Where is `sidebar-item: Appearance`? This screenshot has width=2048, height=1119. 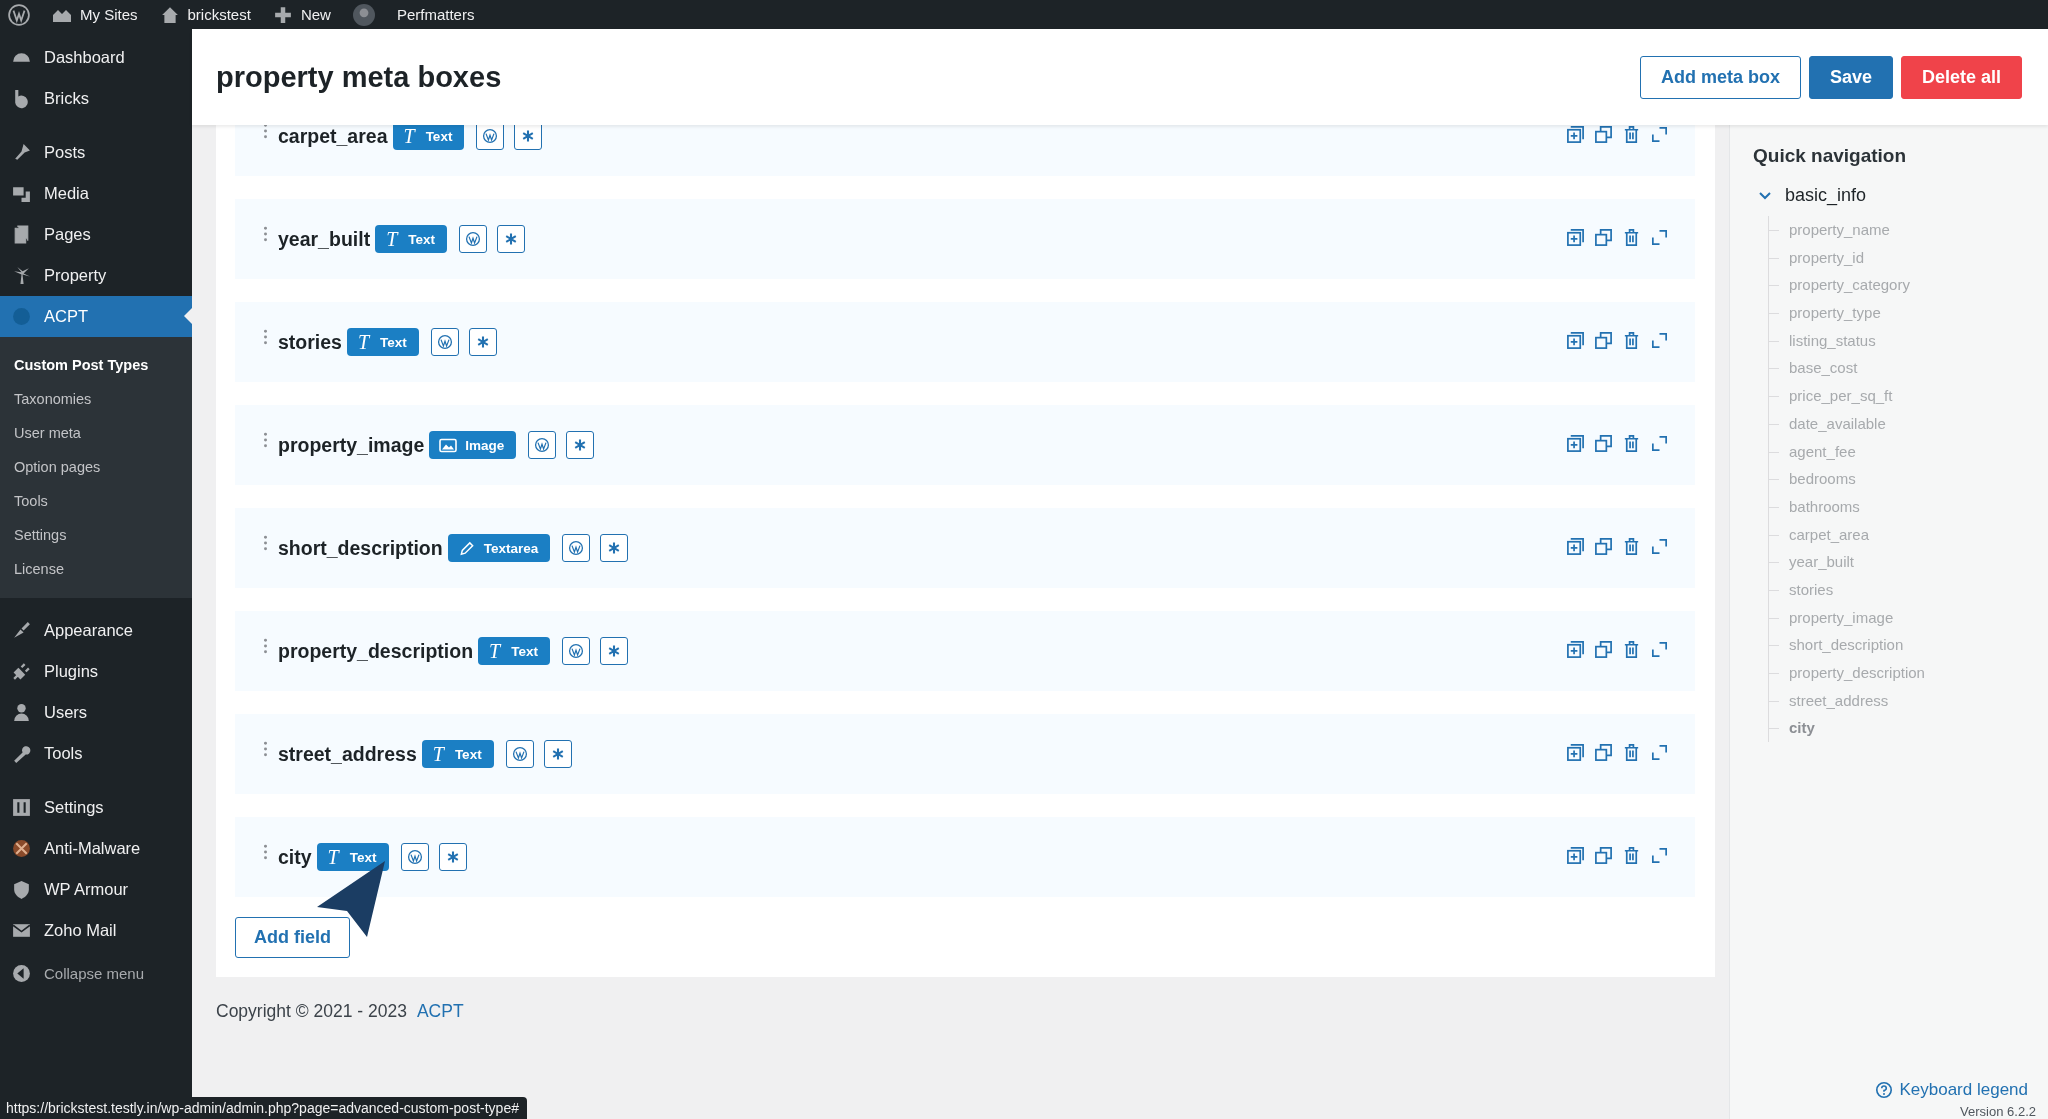
sidebar-item: Appearance is located at coordinates (96, 630).